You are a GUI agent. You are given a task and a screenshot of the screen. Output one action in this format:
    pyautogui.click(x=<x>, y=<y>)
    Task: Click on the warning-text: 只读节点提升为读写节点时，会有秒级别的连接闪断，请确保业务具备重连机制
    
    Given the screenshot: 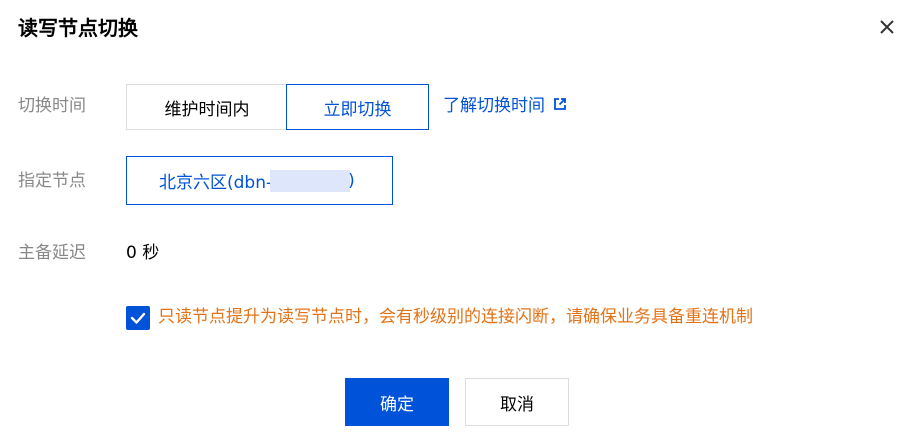 What is the action you would take?
    pyautogui.click(x=455, y=317)
    